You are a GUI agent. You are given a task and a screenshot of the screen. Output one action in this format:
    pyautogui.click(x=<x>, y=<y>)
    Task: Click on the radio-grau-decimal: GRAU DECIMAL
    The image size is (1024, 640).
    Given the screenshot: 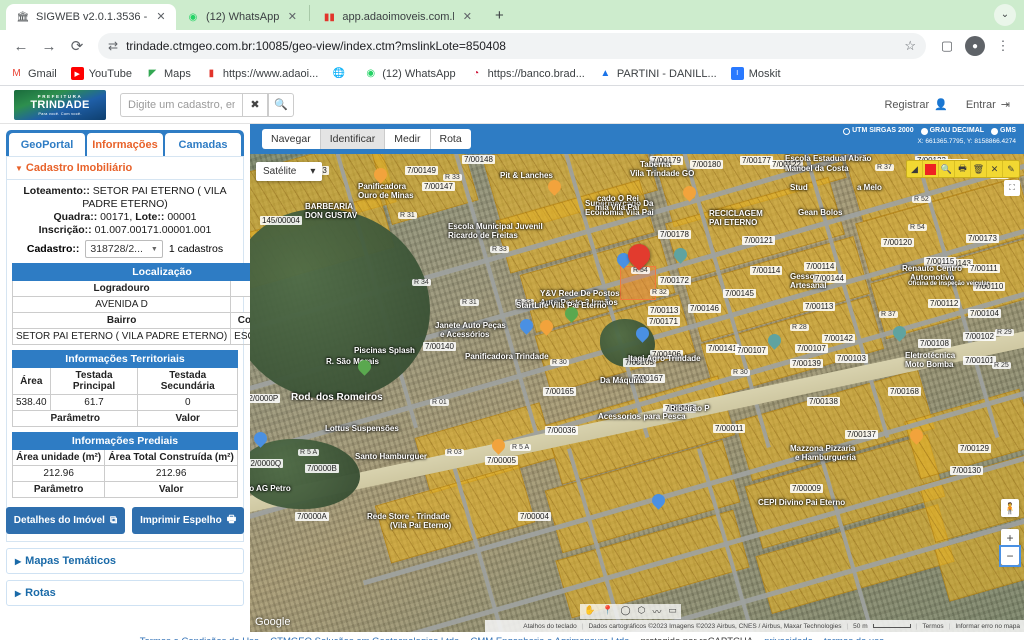 What is the action you would take?
    pyautogui.click(x=952, y=131)
    